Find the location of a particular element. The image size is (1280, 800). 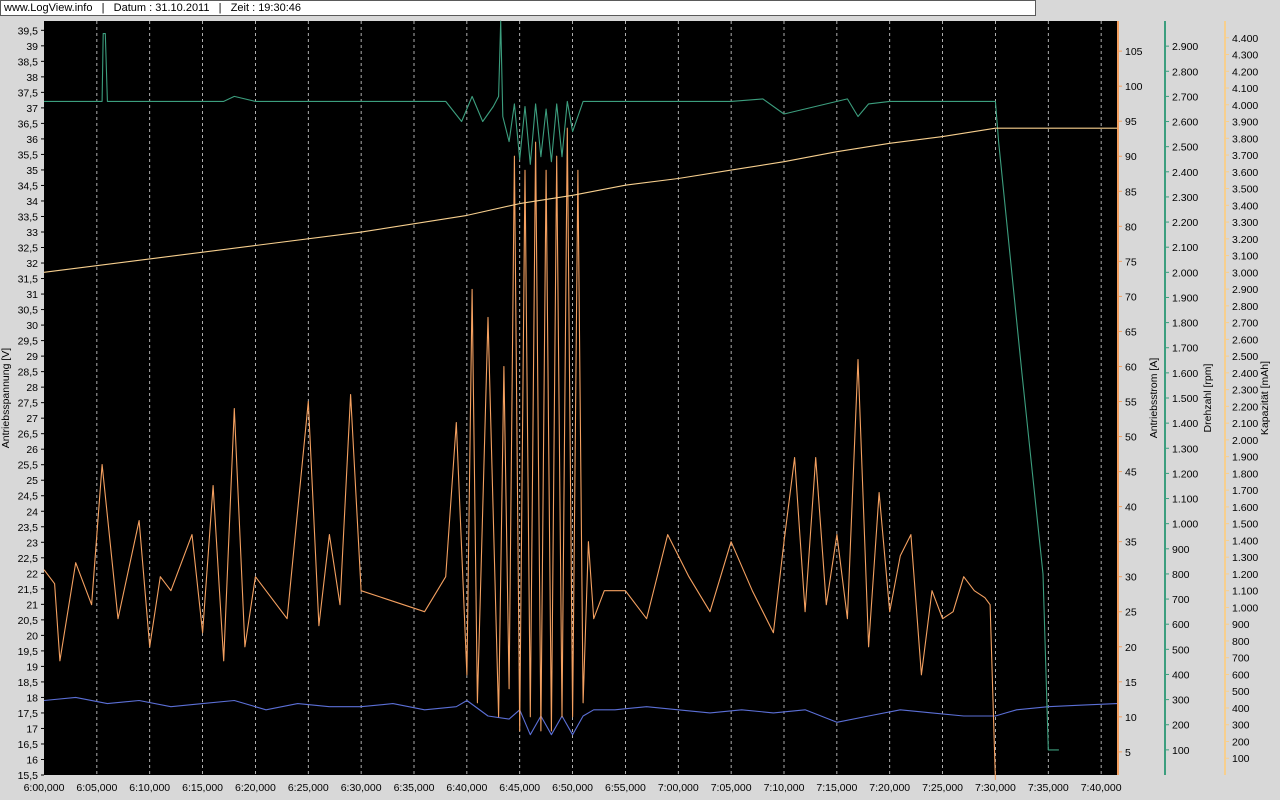

voltage-tick-label: 16,5 is located at coordinates (28, 745).